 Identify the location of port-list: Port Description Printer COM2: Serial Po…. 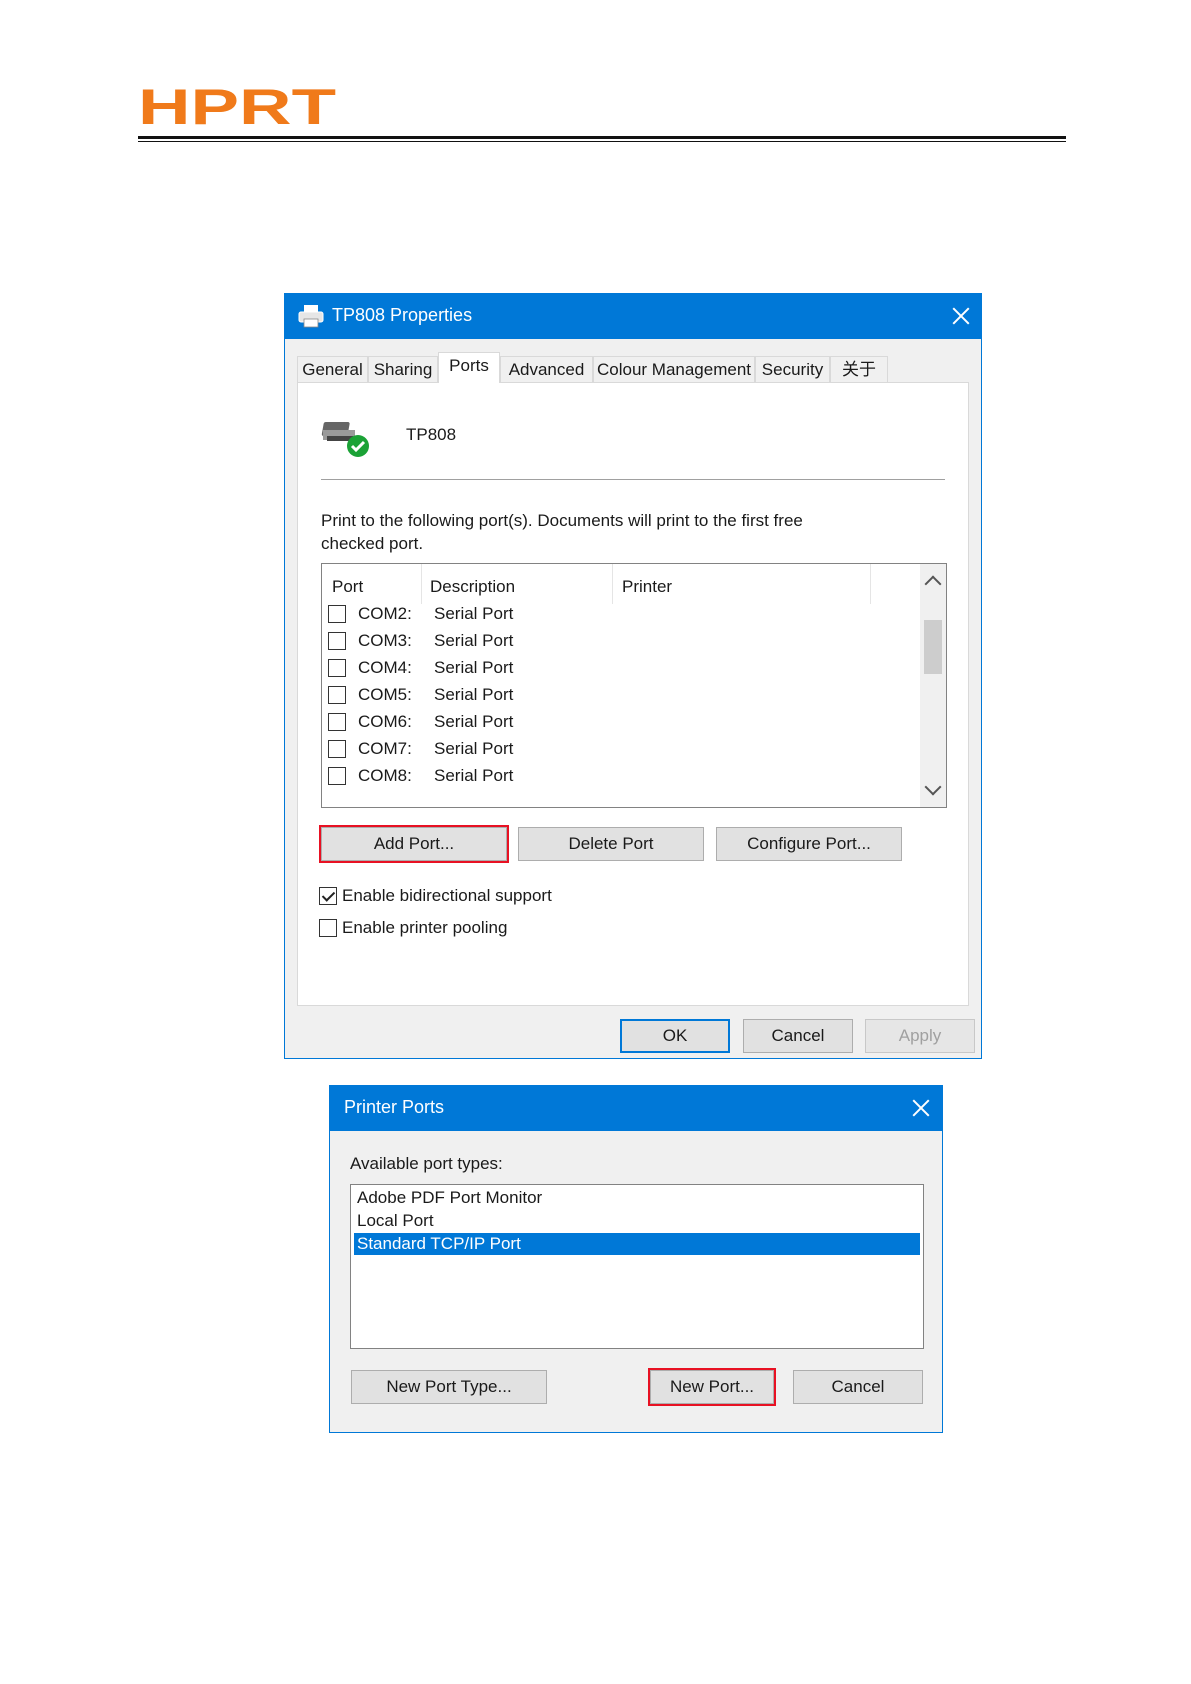
(634, 685).